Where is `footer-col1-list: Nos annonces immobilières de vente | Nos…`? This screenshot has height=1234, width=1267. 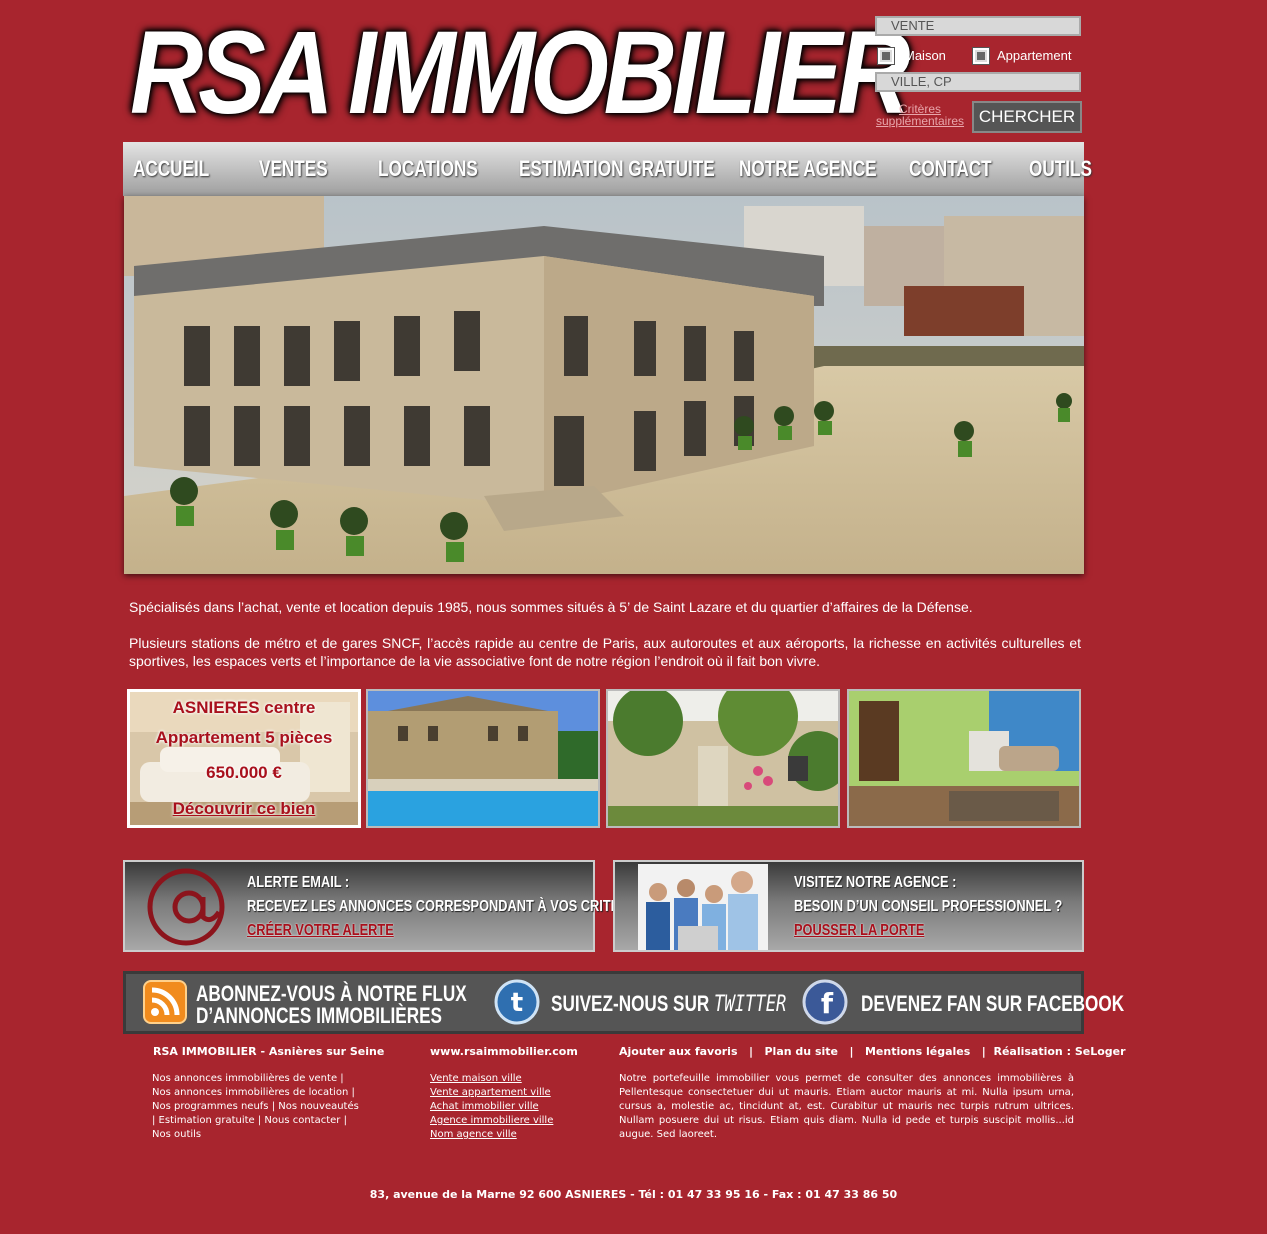
footer-col1-list: Nos annonces immobilières de vente | Nos… is located at coordinates (262, 1107).